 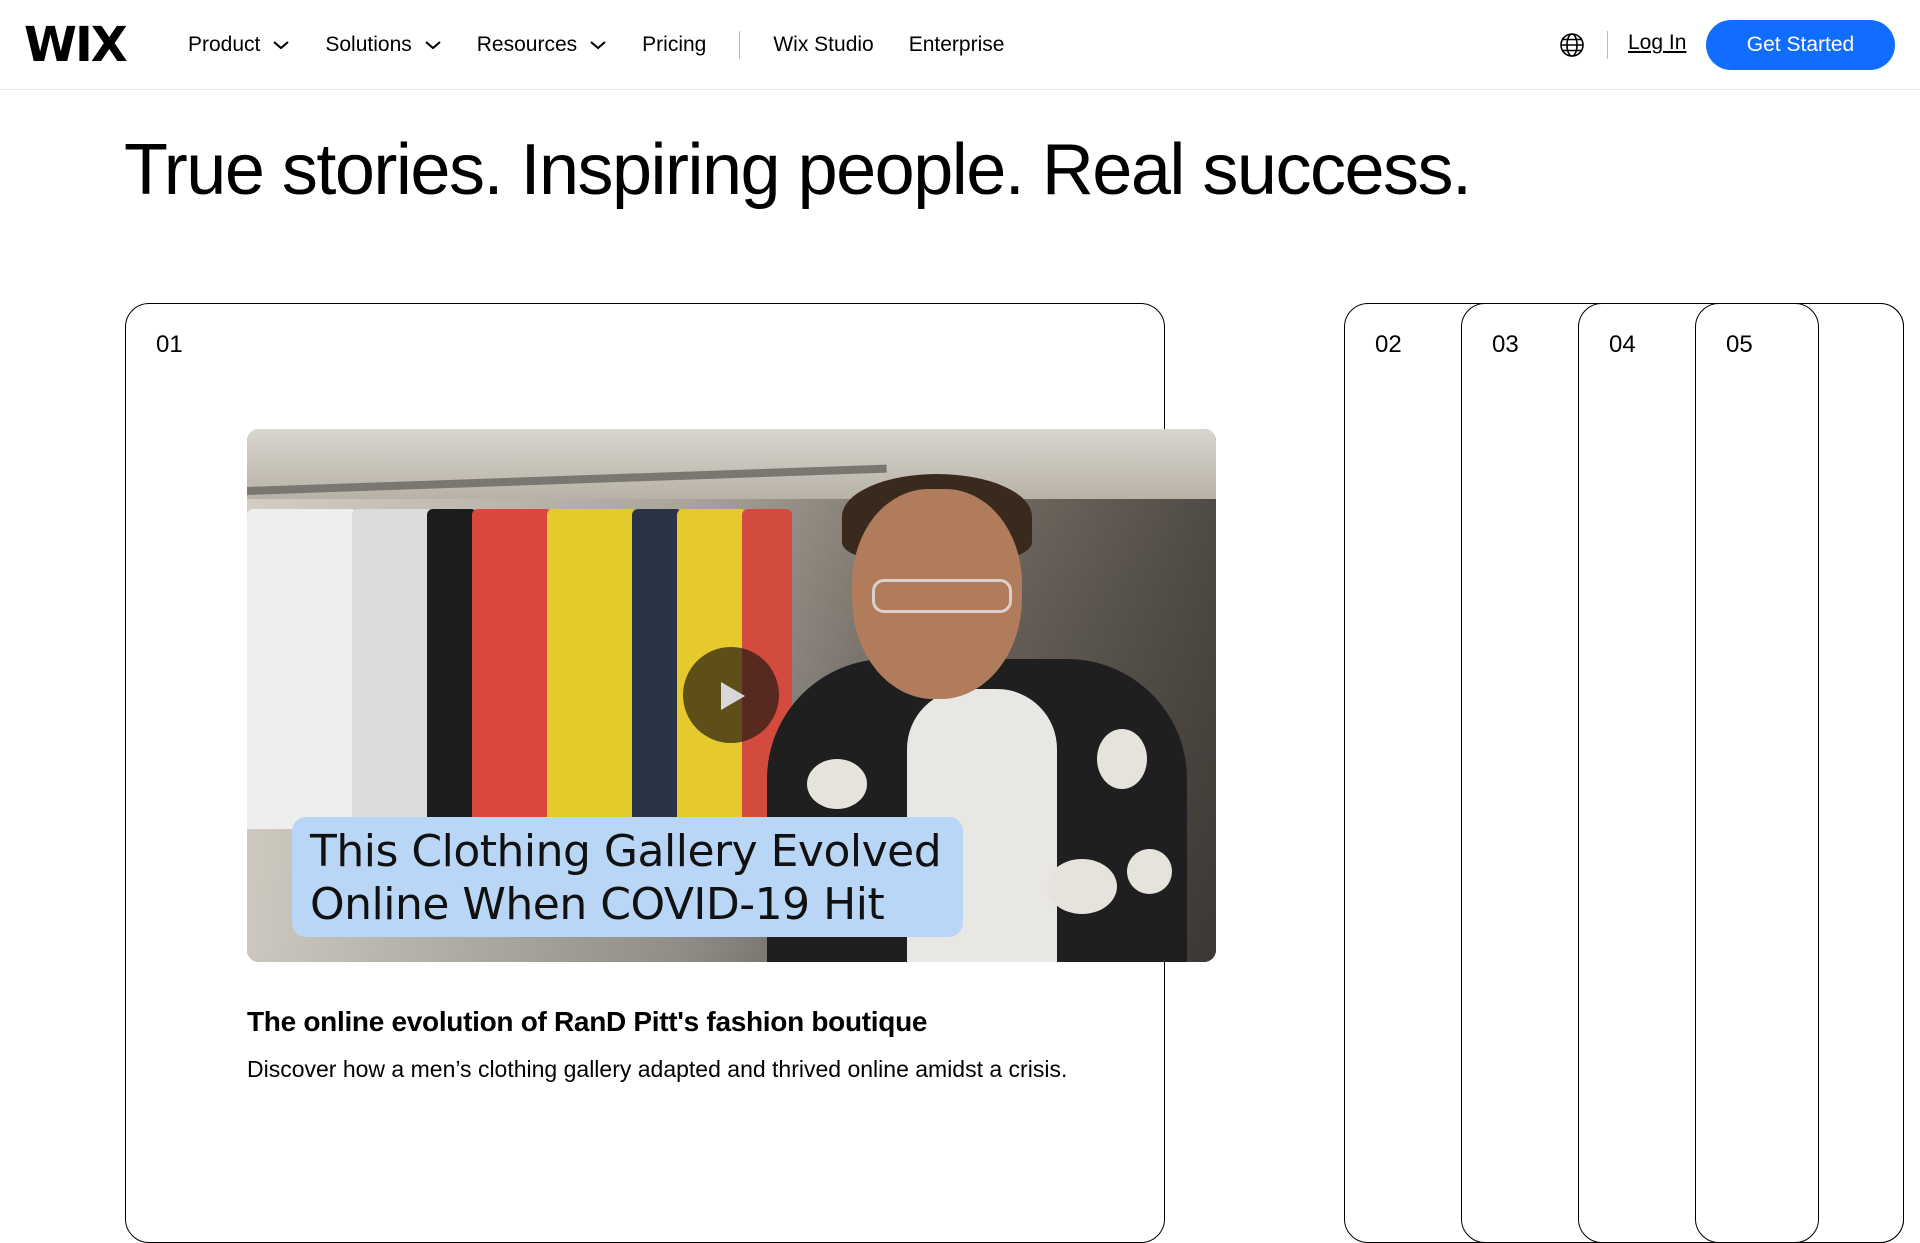 What do you see at coordinates (1388, 344) in the screenshot?
I see `story-number: 02` at bounding box center [1388, 344].